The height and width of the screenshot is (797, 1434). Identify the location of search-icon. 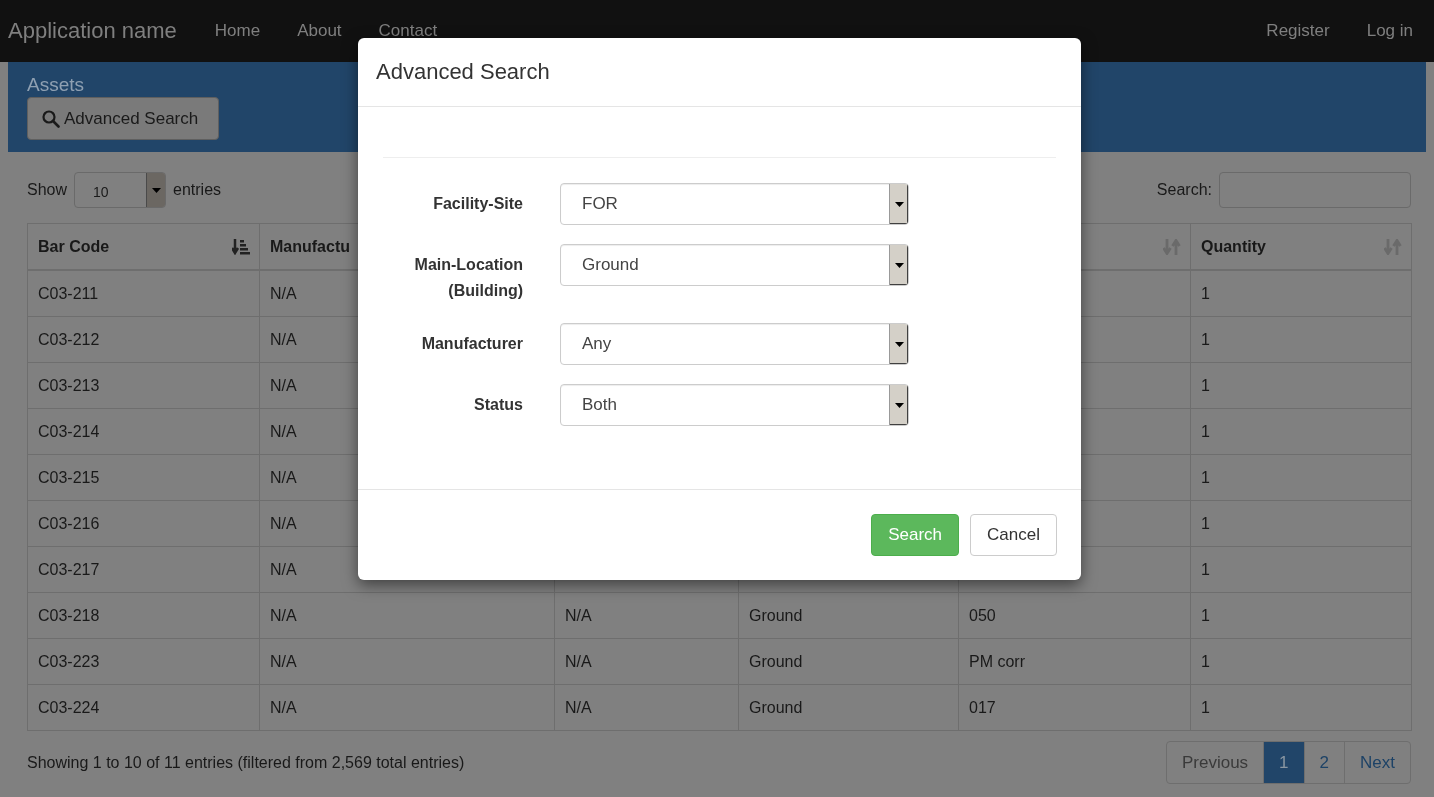
(51, 118).